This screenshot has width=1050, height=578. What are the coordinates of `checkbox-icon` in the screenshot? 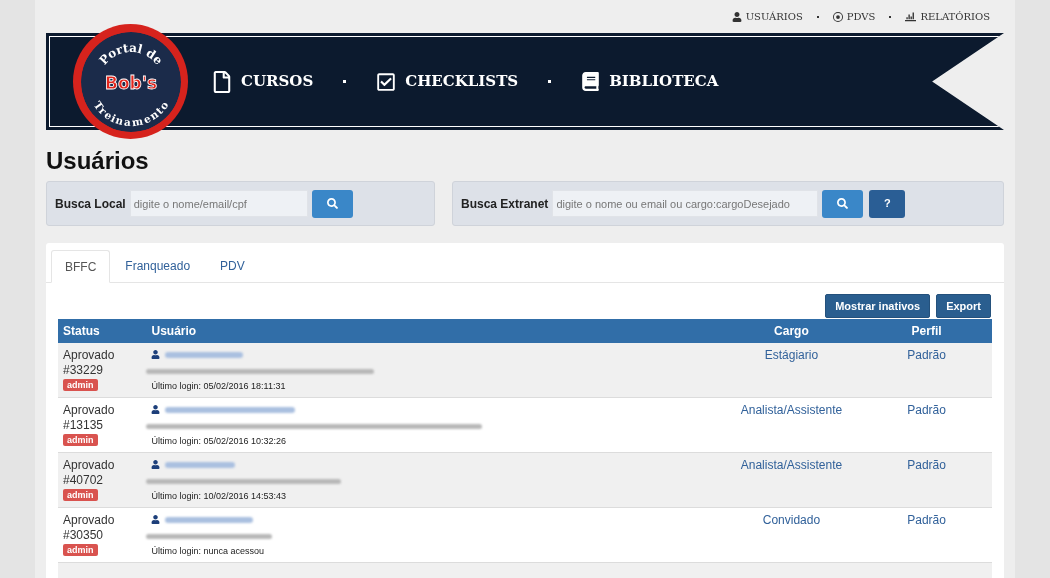 It's located at (386, 81).